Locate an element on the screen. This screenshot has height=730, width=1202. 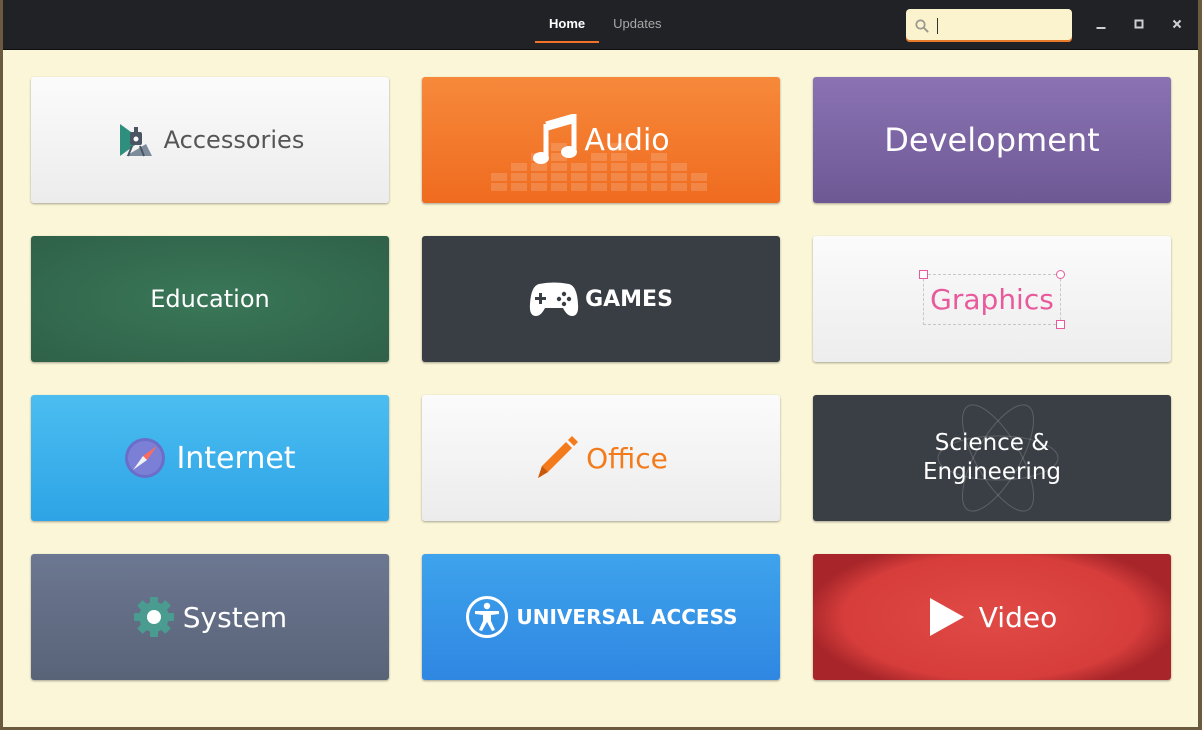
category-science-engineering: Science & Engineering is located at coordinates (992, 458).